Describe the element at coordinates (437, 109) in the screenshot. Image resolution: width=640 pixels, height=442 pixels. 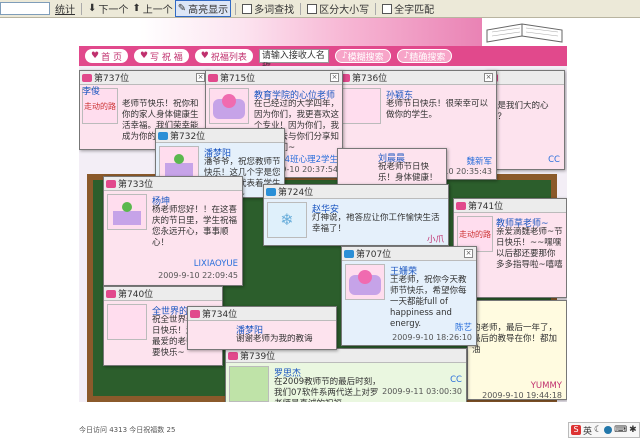
I see `message: 老师节日快乐！很荣幸可以做你的学生。` at that location.